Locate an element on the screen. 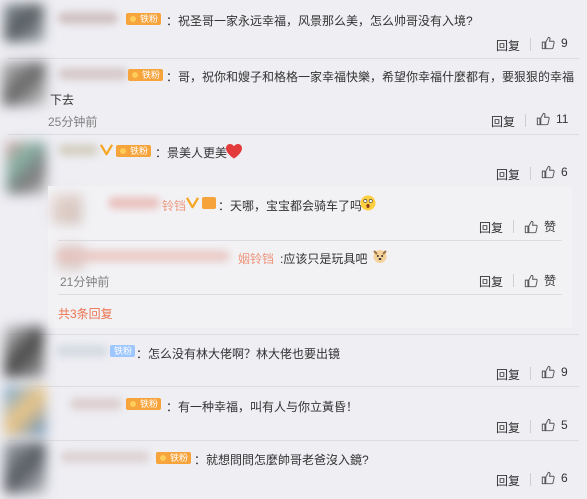  comment-text: ：有一种幸福，叫有人与你立黃昏！ is located at coordinates (262, 407).